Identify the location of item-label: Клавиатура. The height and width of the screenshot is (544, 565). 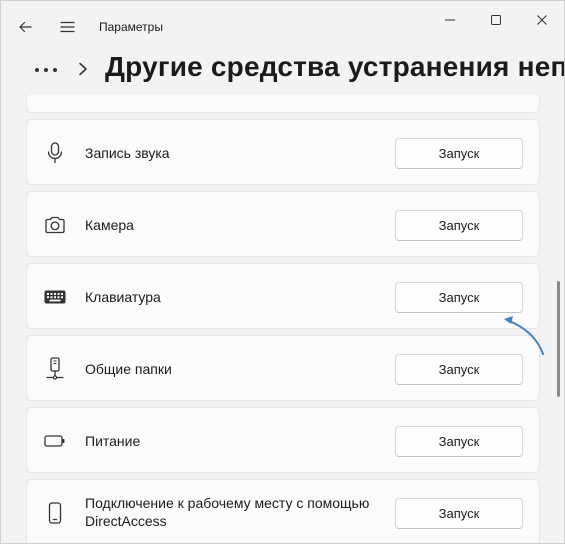
(123, 297).